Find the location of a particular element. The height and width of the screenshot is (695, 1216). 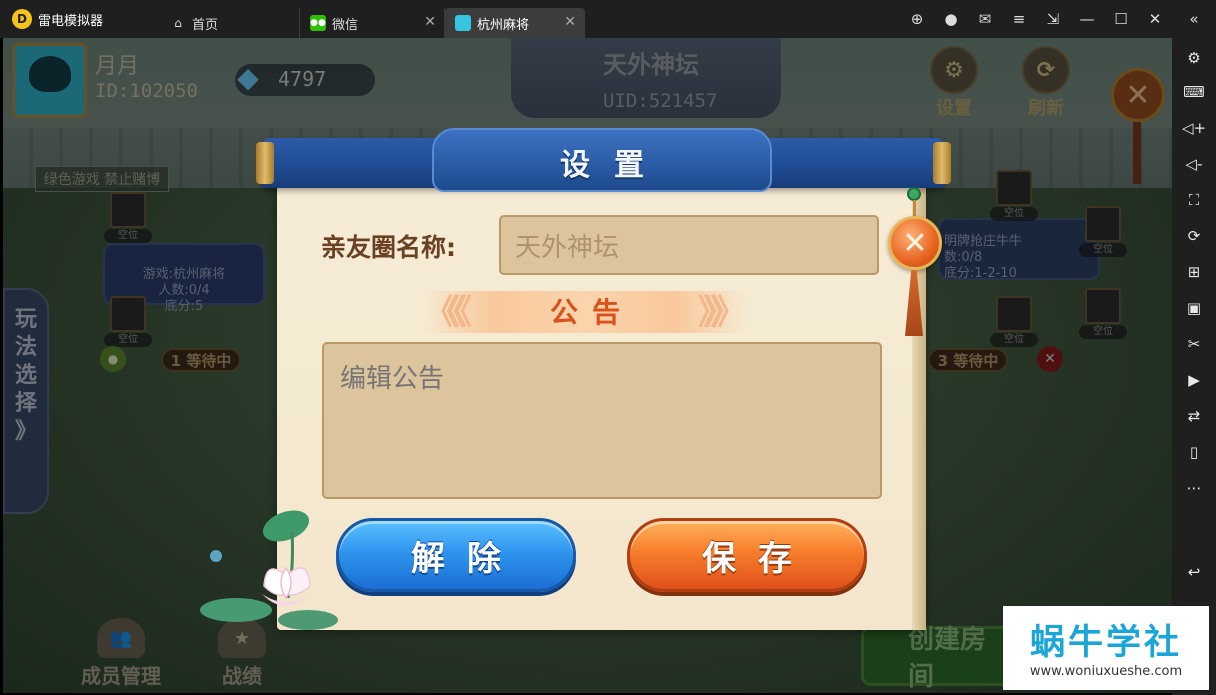

sync-icon: ⇄ is located at coordinates (1194, 416).